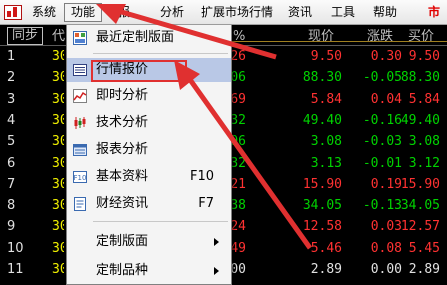 The width and height of the screenshot is (447, 285). I want to click on bid-value: 3.12, so click(424, 163).